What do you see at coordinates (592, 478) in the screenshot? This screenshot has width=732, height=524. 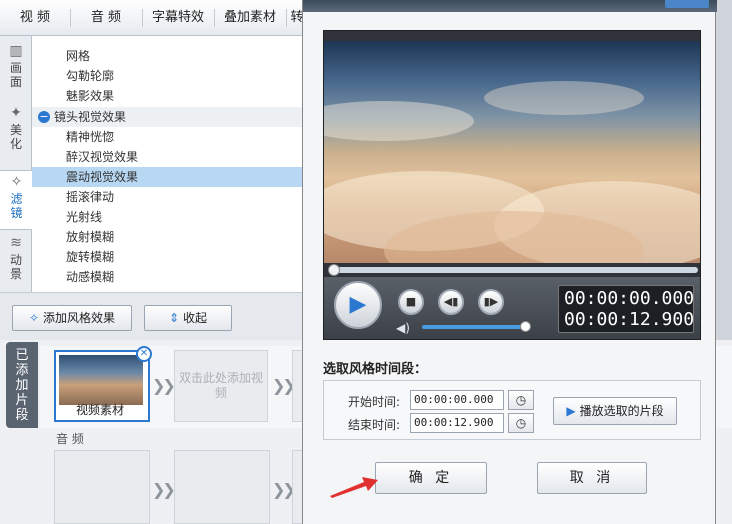 I see `cancel-button: 取 消` at bounding box center [592, 478].